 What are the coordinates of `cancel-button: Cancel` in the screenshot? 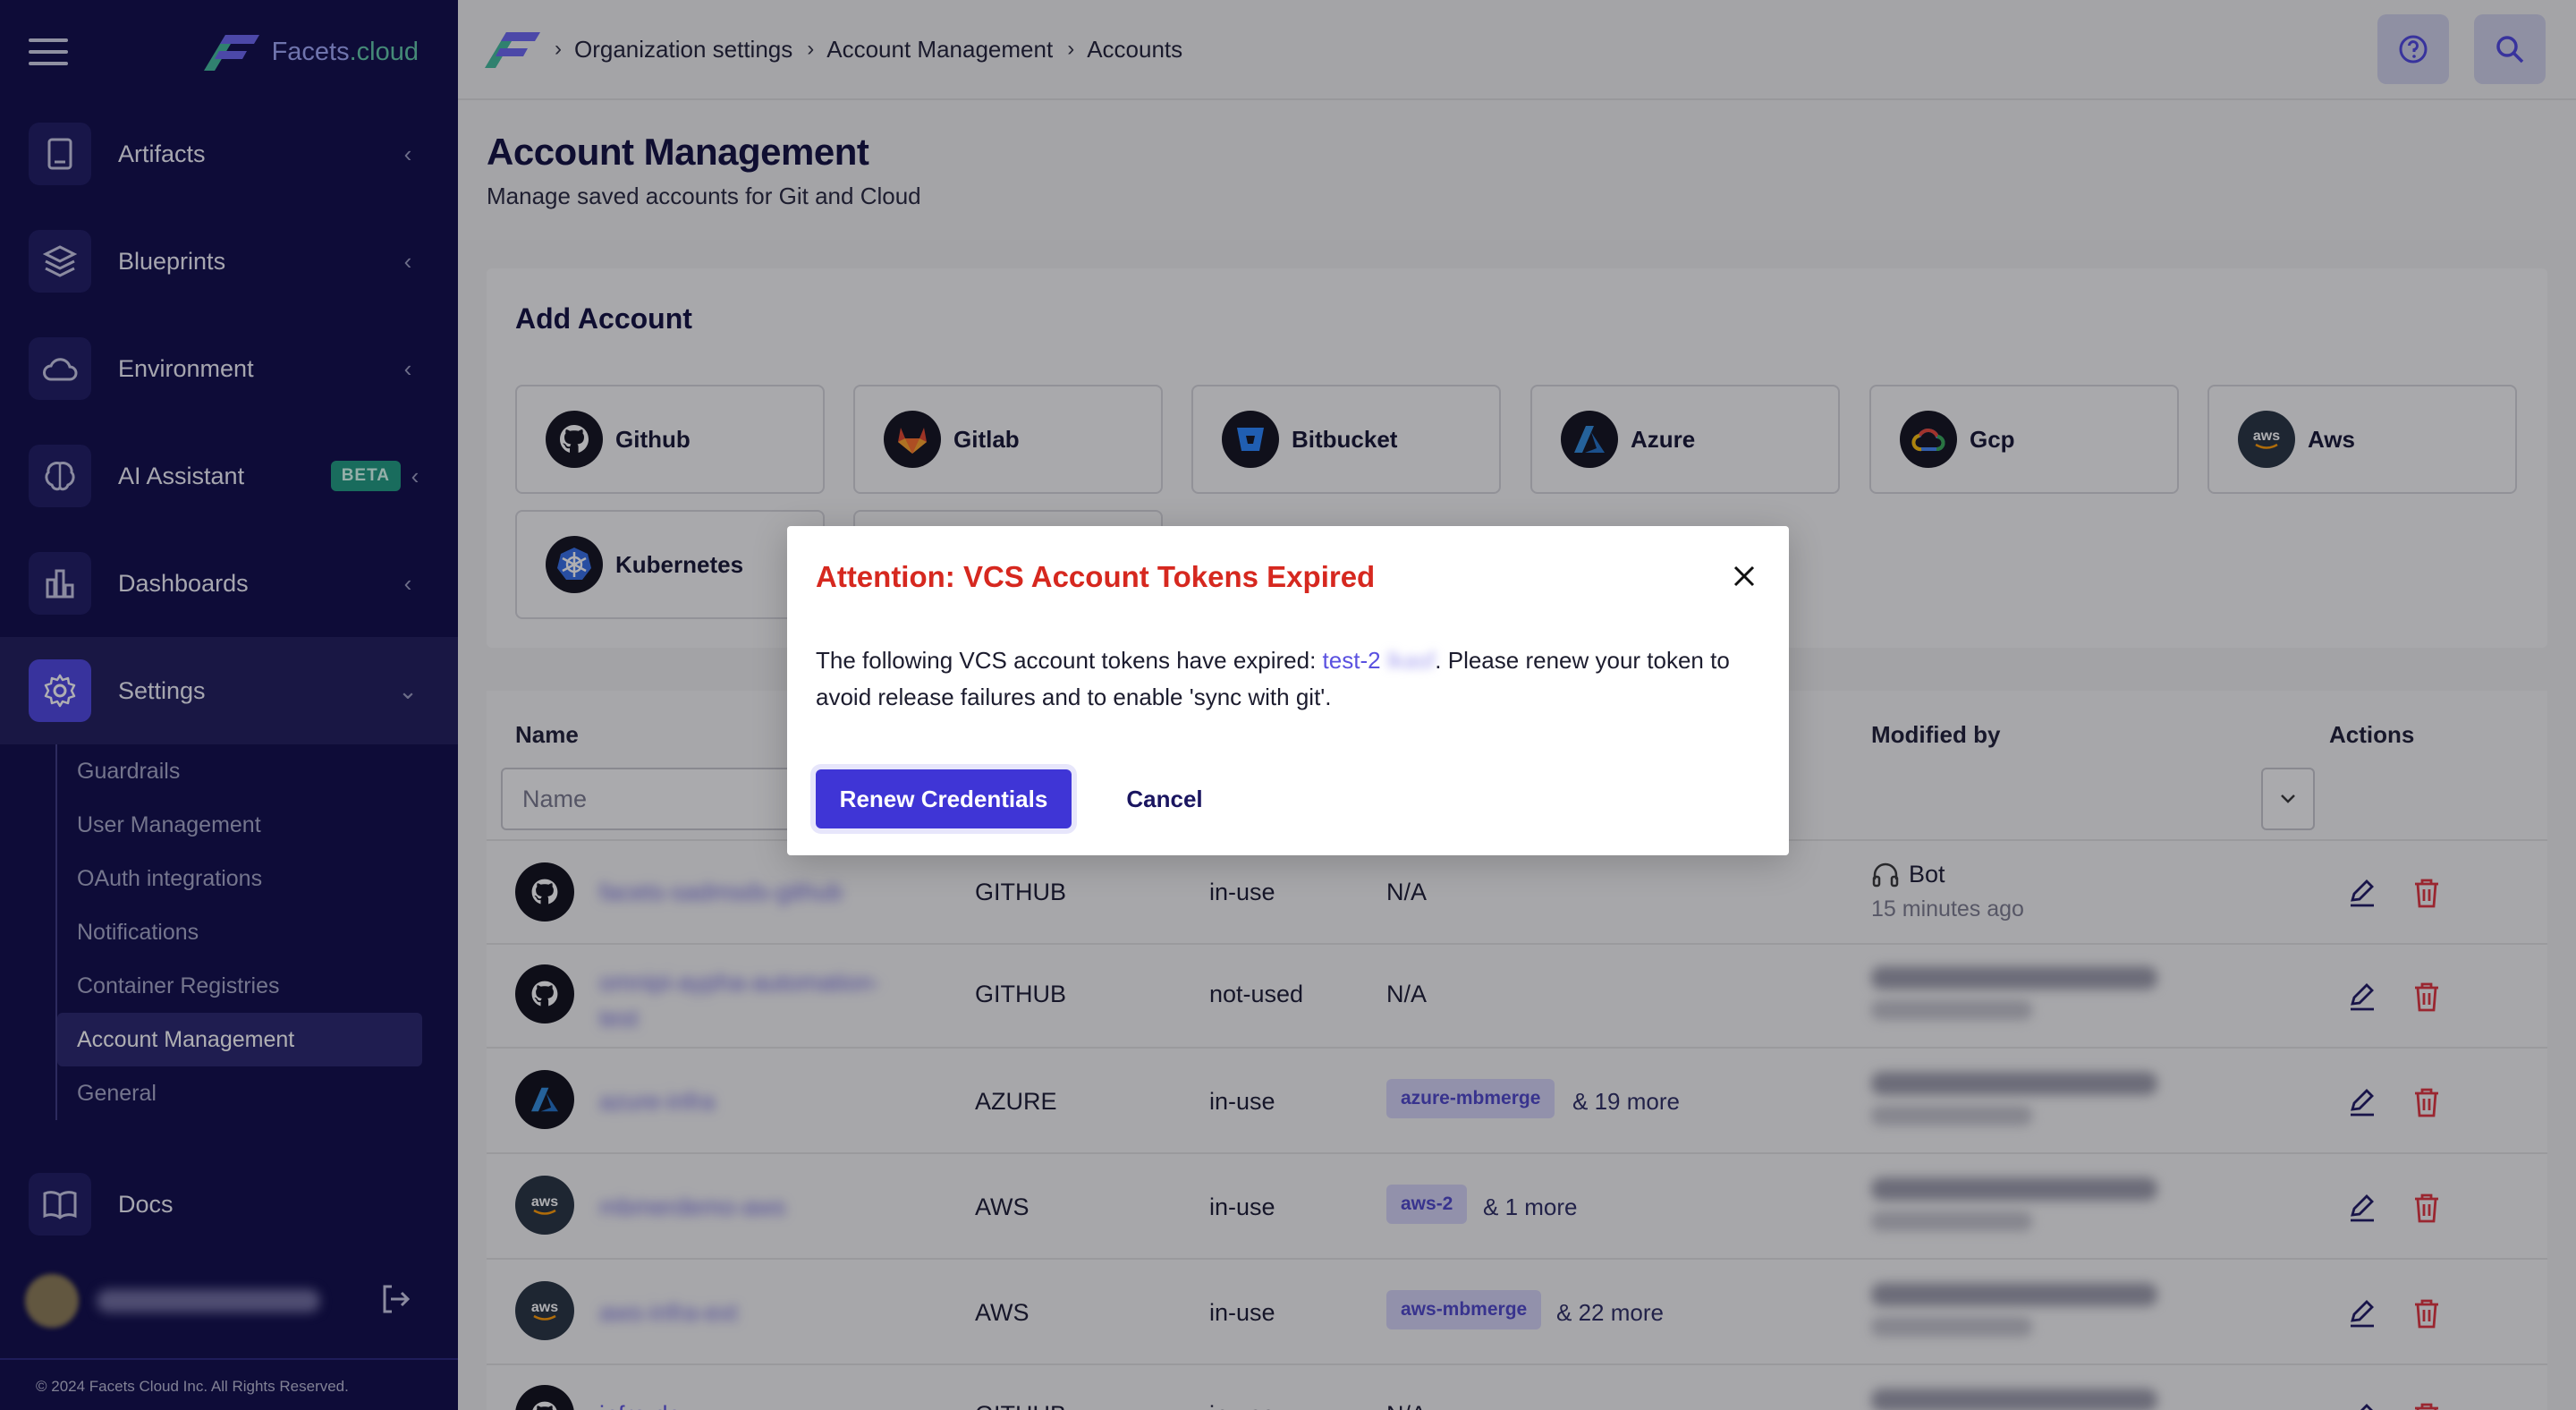 It's located at (1164, 798).